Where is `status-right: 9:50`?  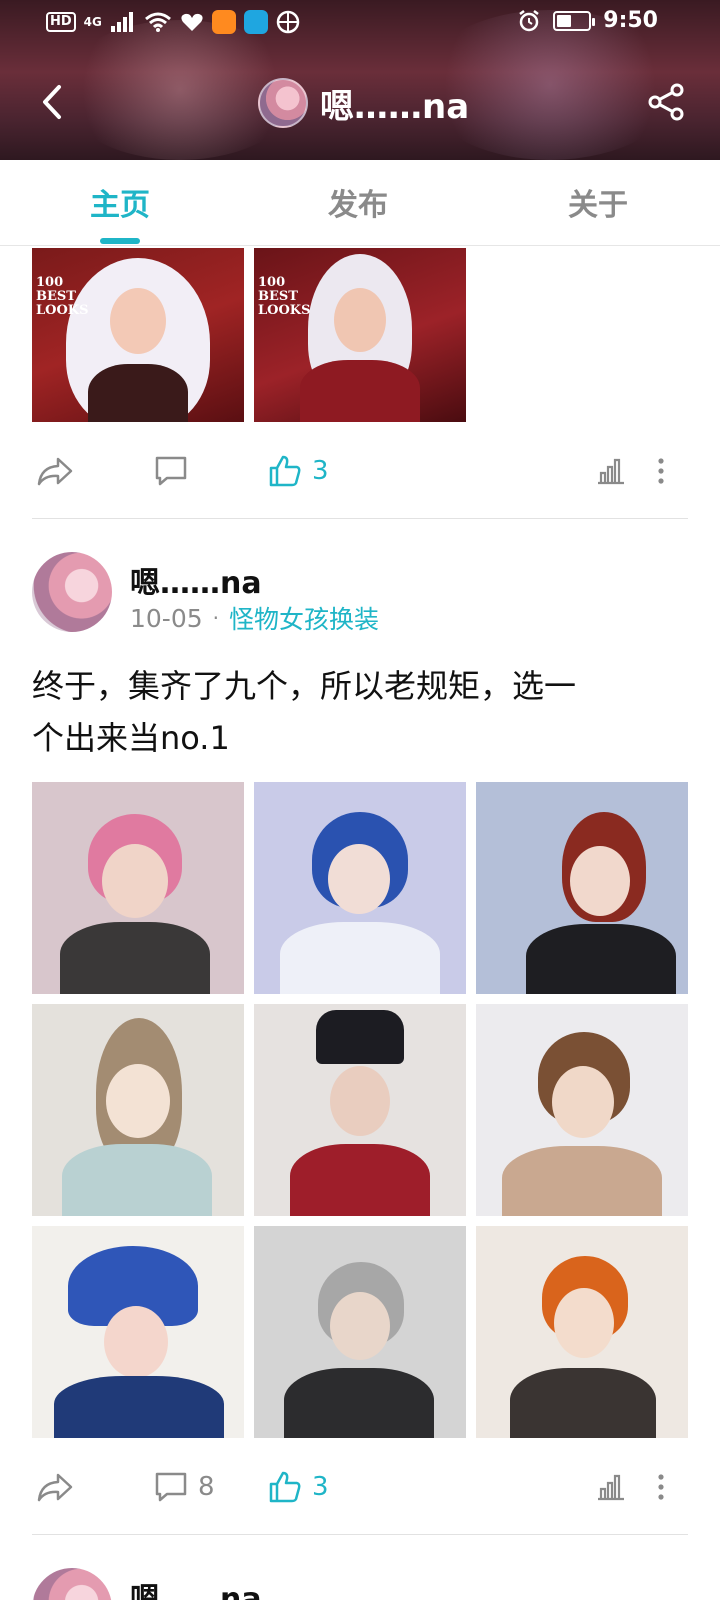
status-right: 9:50 is located at coordinates (587, 20).